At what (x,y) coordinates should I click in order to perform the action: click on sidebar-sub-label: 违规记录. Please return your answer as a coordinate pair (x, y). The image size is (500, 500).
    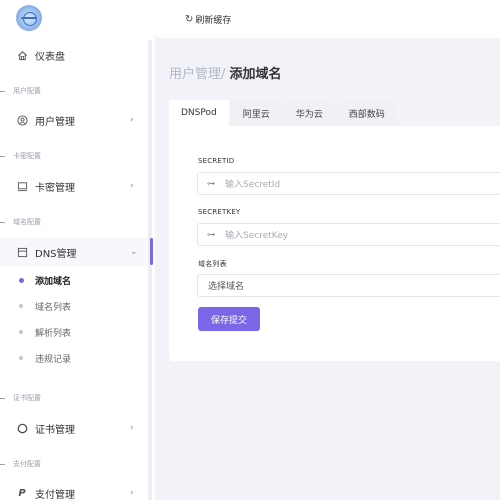
    Looking at the image, I should click on (53, 359).